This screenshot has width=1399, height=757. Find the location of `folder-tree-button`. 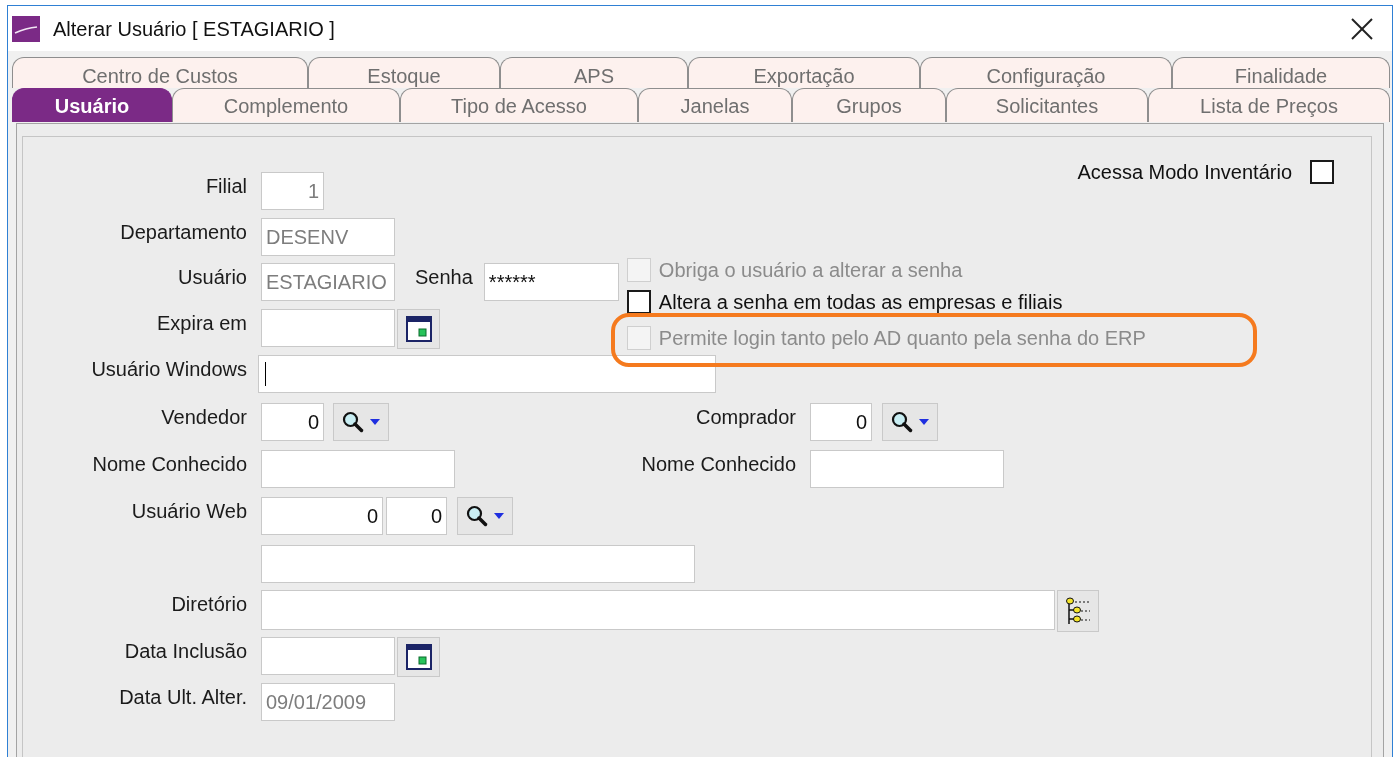

folder-tree-button is located at coordinates (1078, 611).